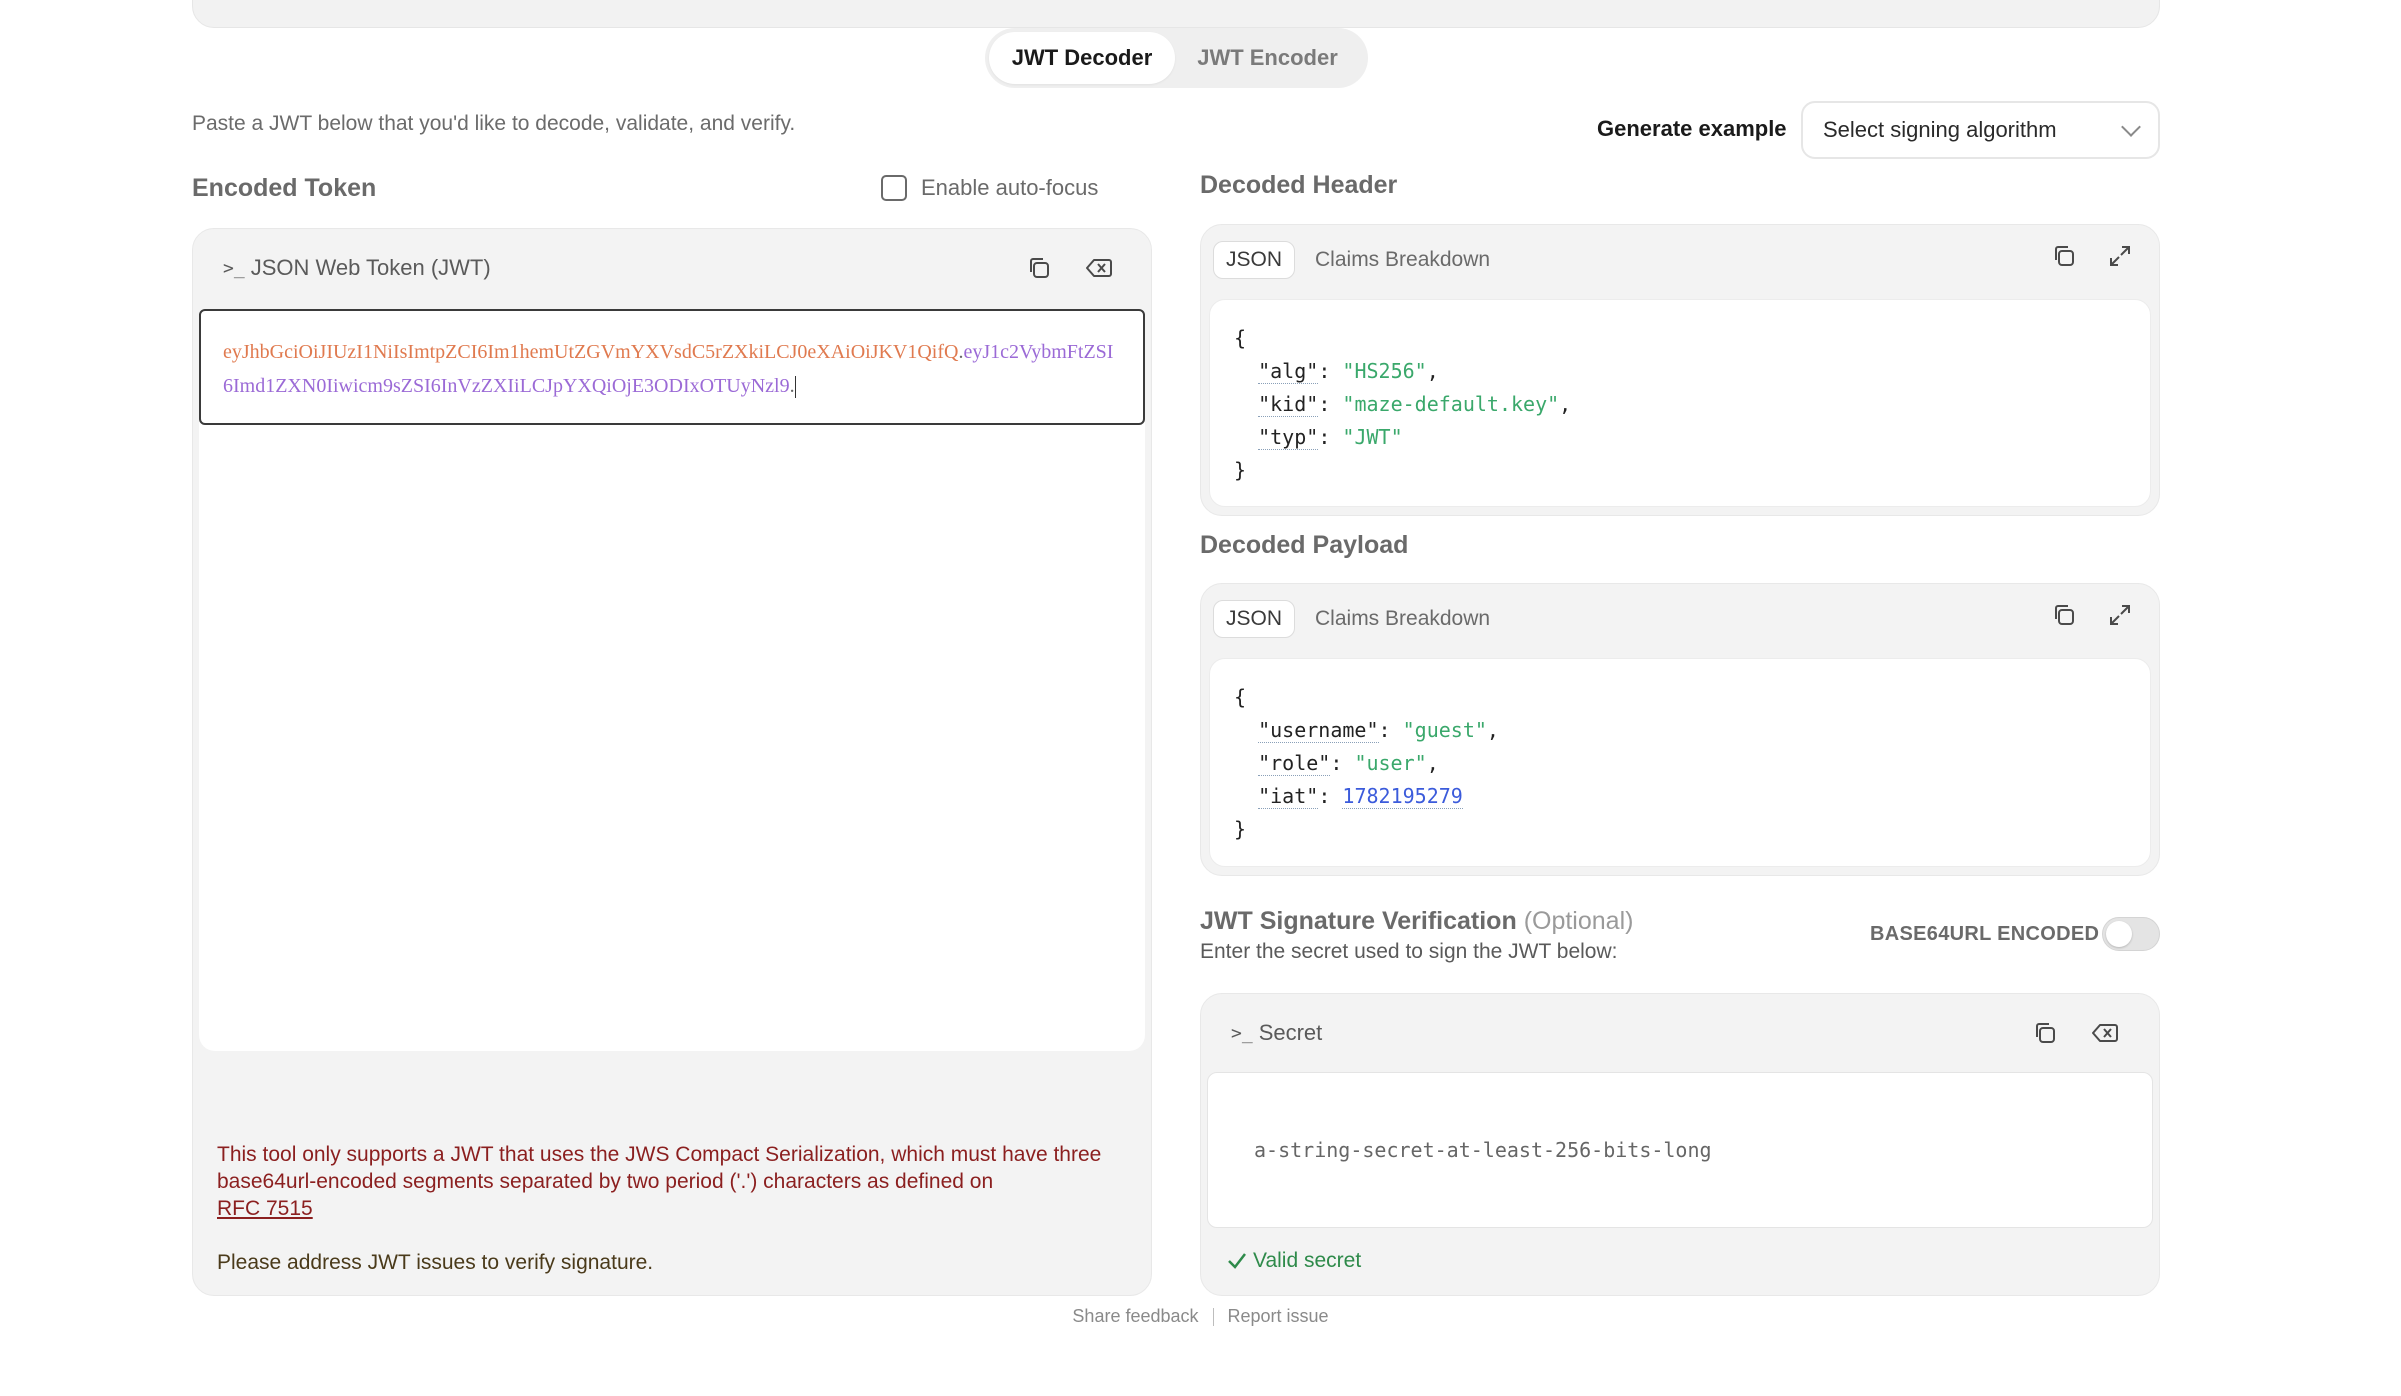 Image resolution: width=2401 pixels, height=1396 pixels. What do you see at coordinates (1680, 1150) in the screenshot?
I see `secret-input: a-string-secret-at-least-256-bits-long` at bounding box center [1680, 1150].